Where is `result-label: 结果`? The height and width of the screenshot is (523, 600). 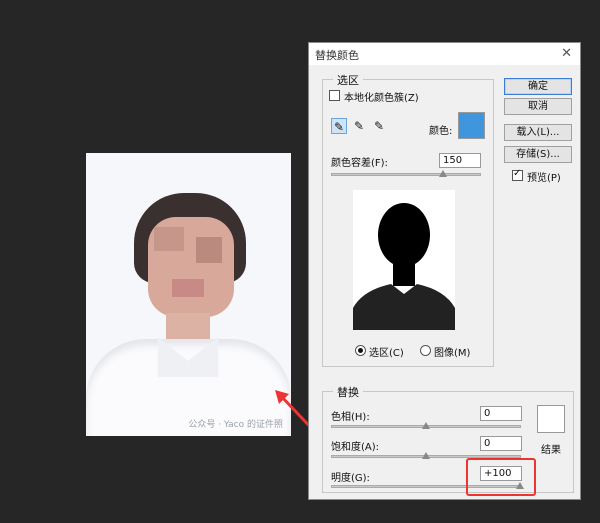
result-label: 结果 is located at coordinates (551, 450).